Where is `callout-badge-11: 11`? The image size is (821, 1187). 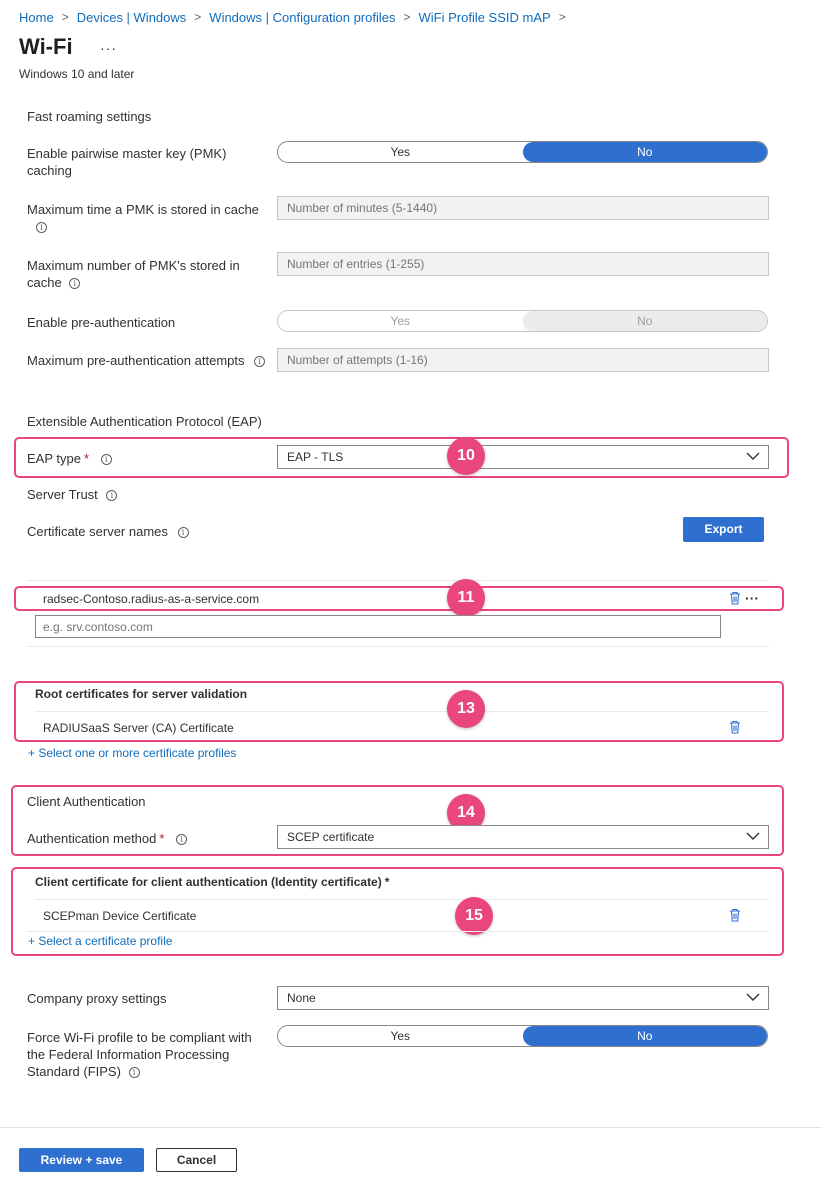
callout-badge-11: 11 is located at coordinates (466, 598).